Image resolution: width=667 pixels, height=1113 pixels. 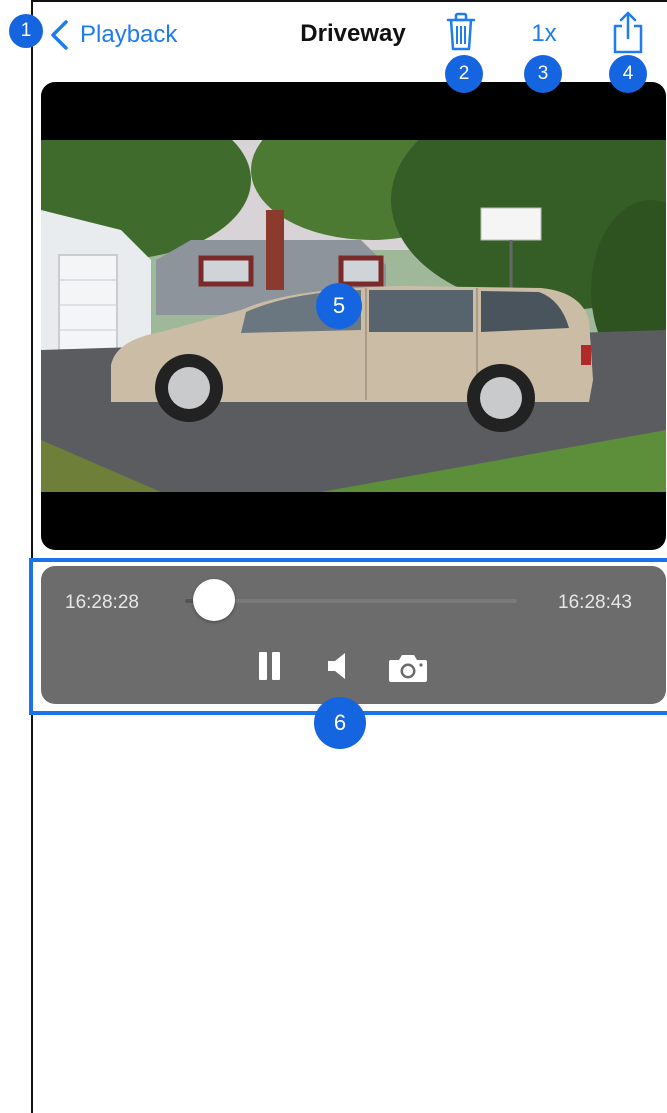 I want to click on annotation-badge-5: 5, so click(x=339, y=306).